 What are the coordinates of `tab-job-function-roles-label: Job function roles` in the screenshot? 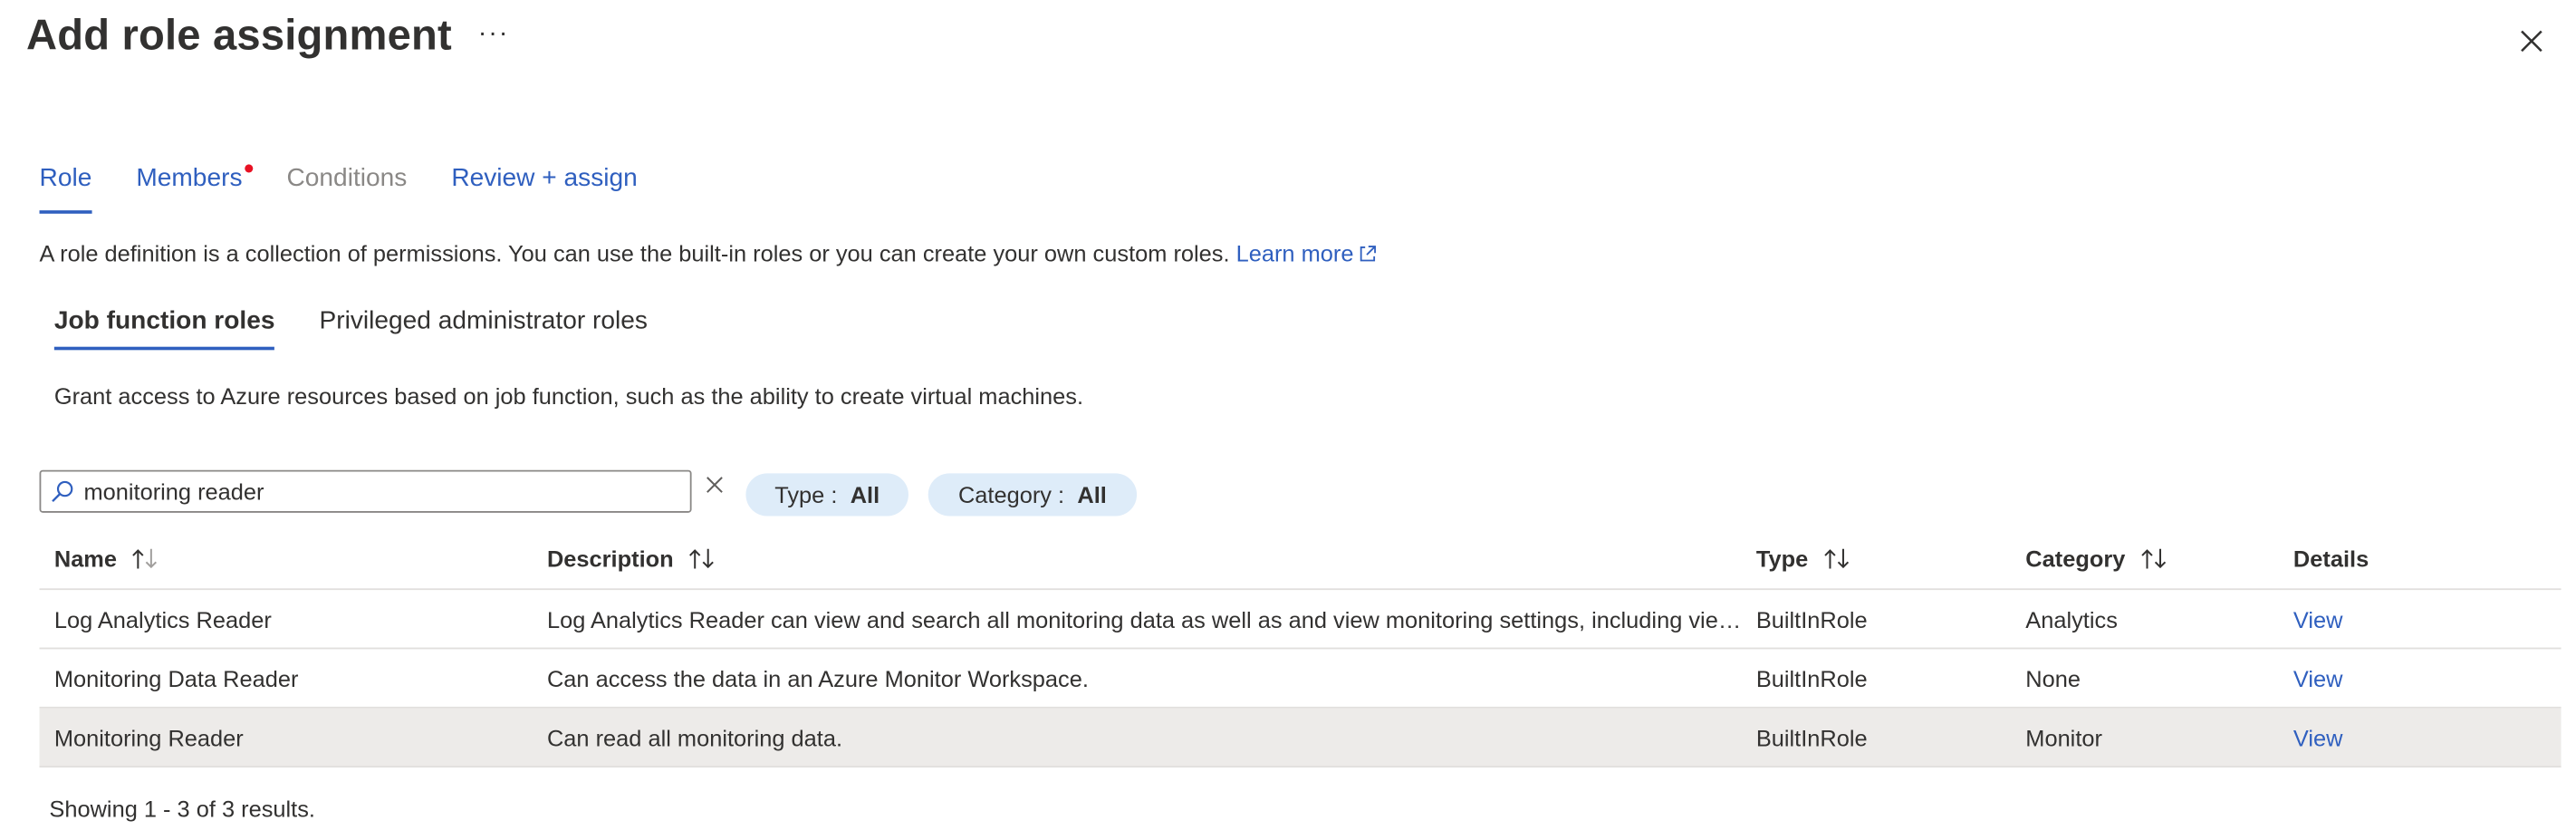 It's located at (164, 321).